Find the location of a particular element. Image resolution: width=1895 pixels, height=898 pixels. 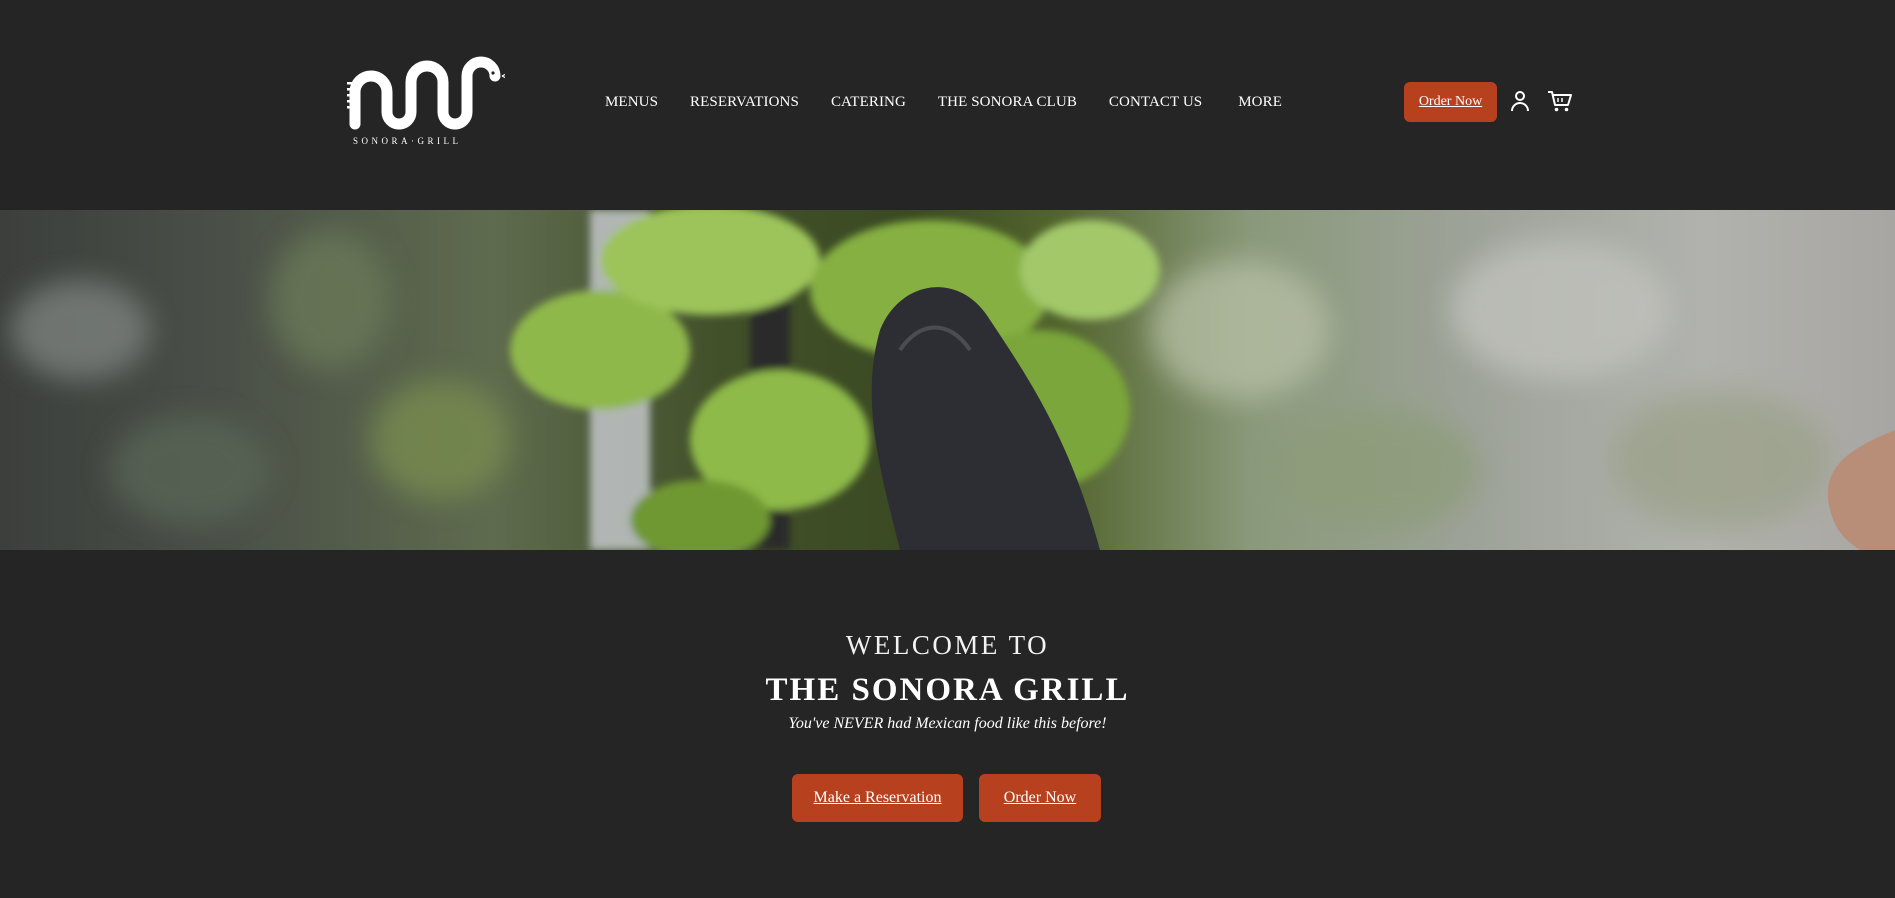

brand-wordmark: SONORA·GRILL is located at coordinates (407, 141).